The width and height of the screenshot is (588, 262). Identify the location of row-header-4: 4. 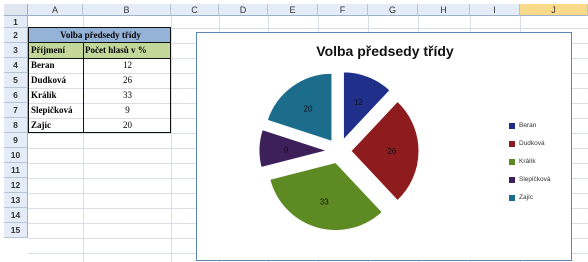
(16, 65).